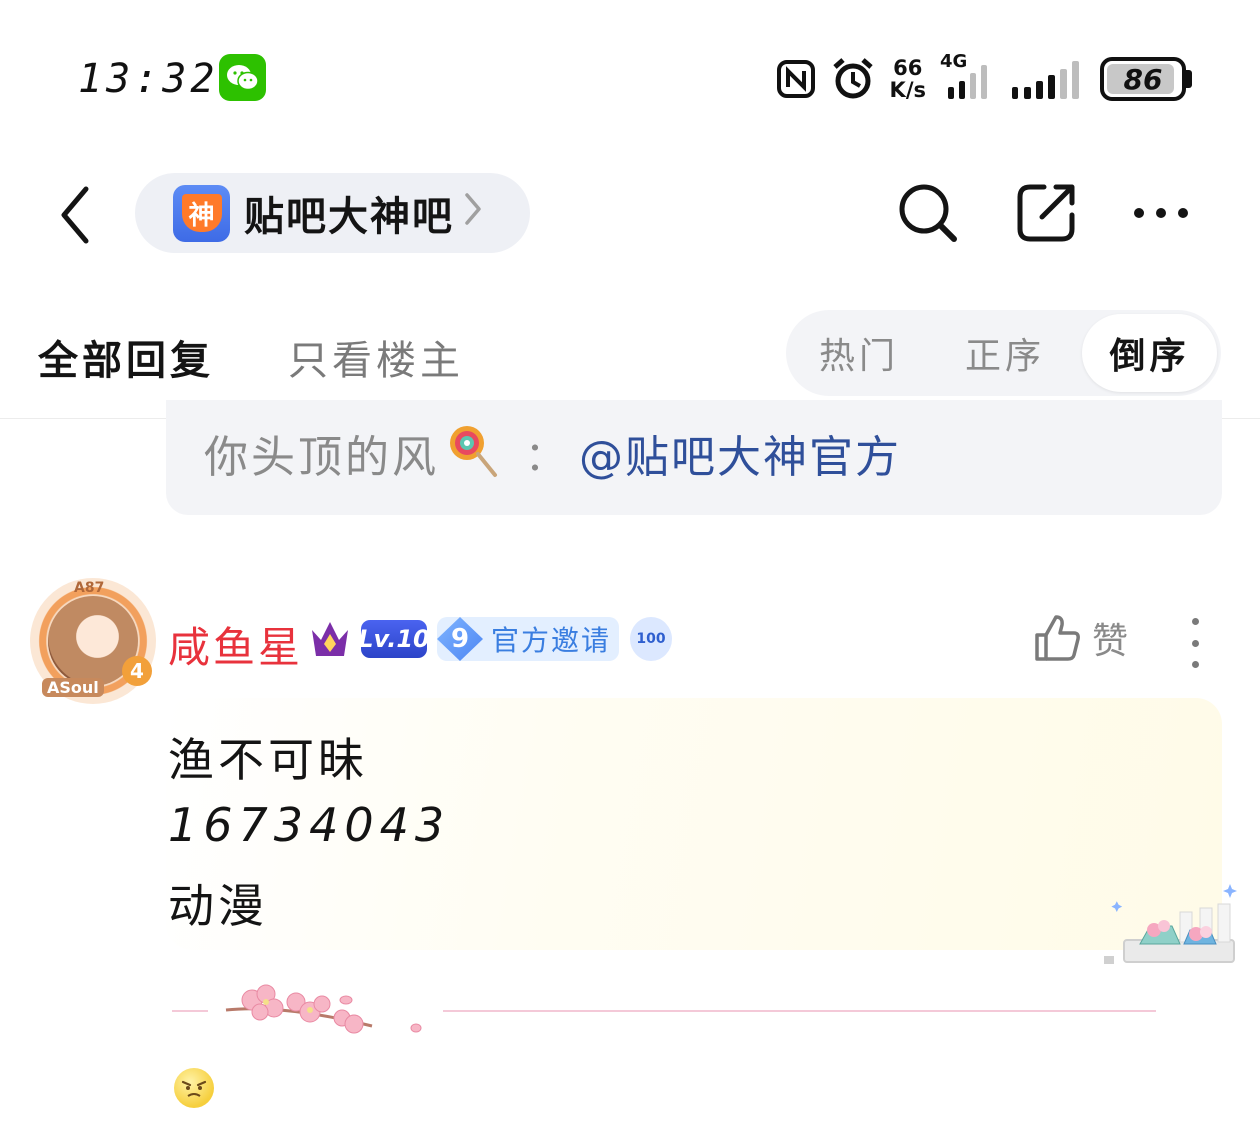 The width and height of the screenshot is (1260, 1137). Describe the element at coordinates (1195, 643) in the screenshot. I see `post-more-button` at that location.